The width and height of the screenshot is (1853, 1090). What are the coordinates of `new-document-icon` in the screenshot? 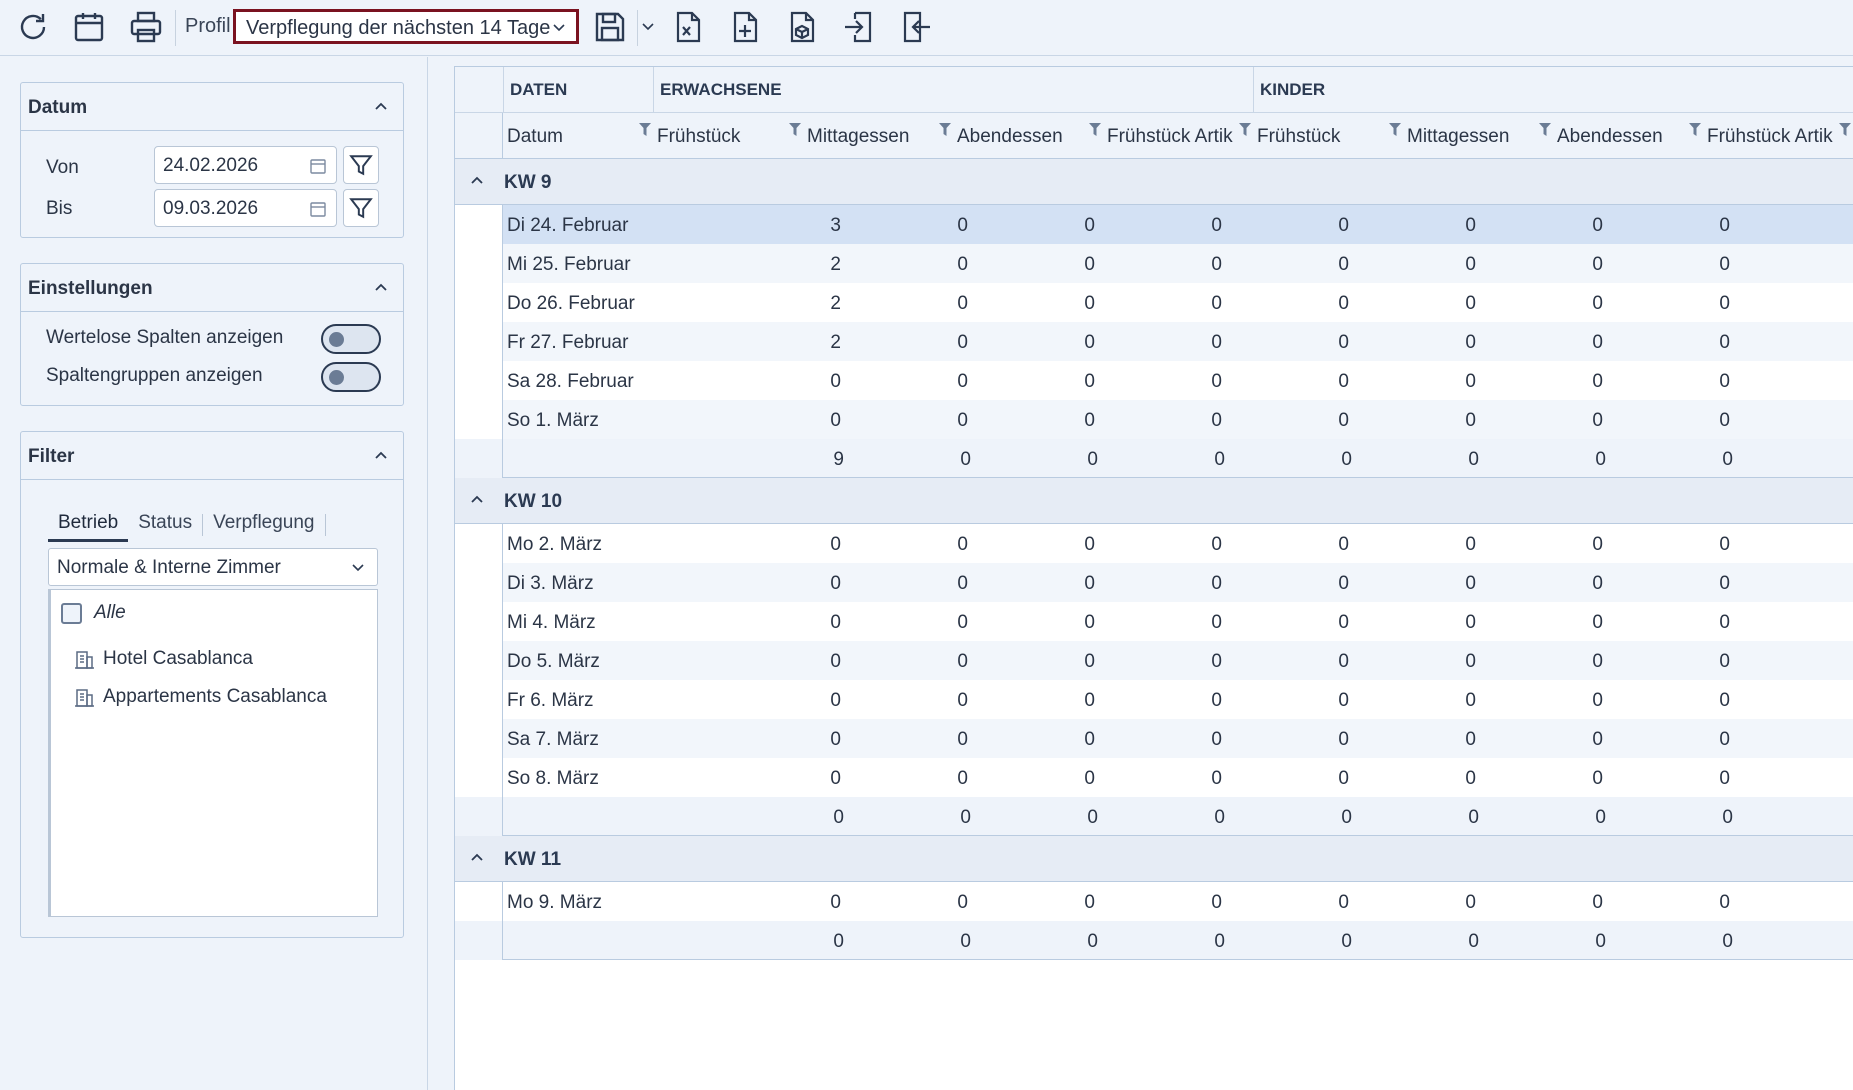 It's located at (745, 27).